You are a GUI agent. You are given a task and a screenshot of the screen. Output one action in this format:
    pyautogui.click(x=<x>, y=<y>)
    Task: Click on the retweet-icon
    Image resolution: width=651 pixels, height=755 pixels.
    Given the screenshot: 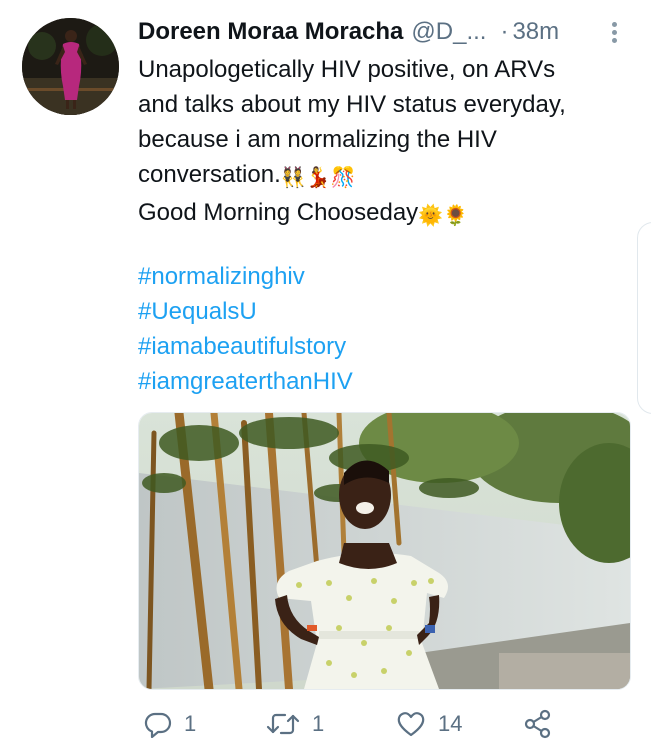 What is the action you would take?
    pyautogui.click(x=283, y=724)
    